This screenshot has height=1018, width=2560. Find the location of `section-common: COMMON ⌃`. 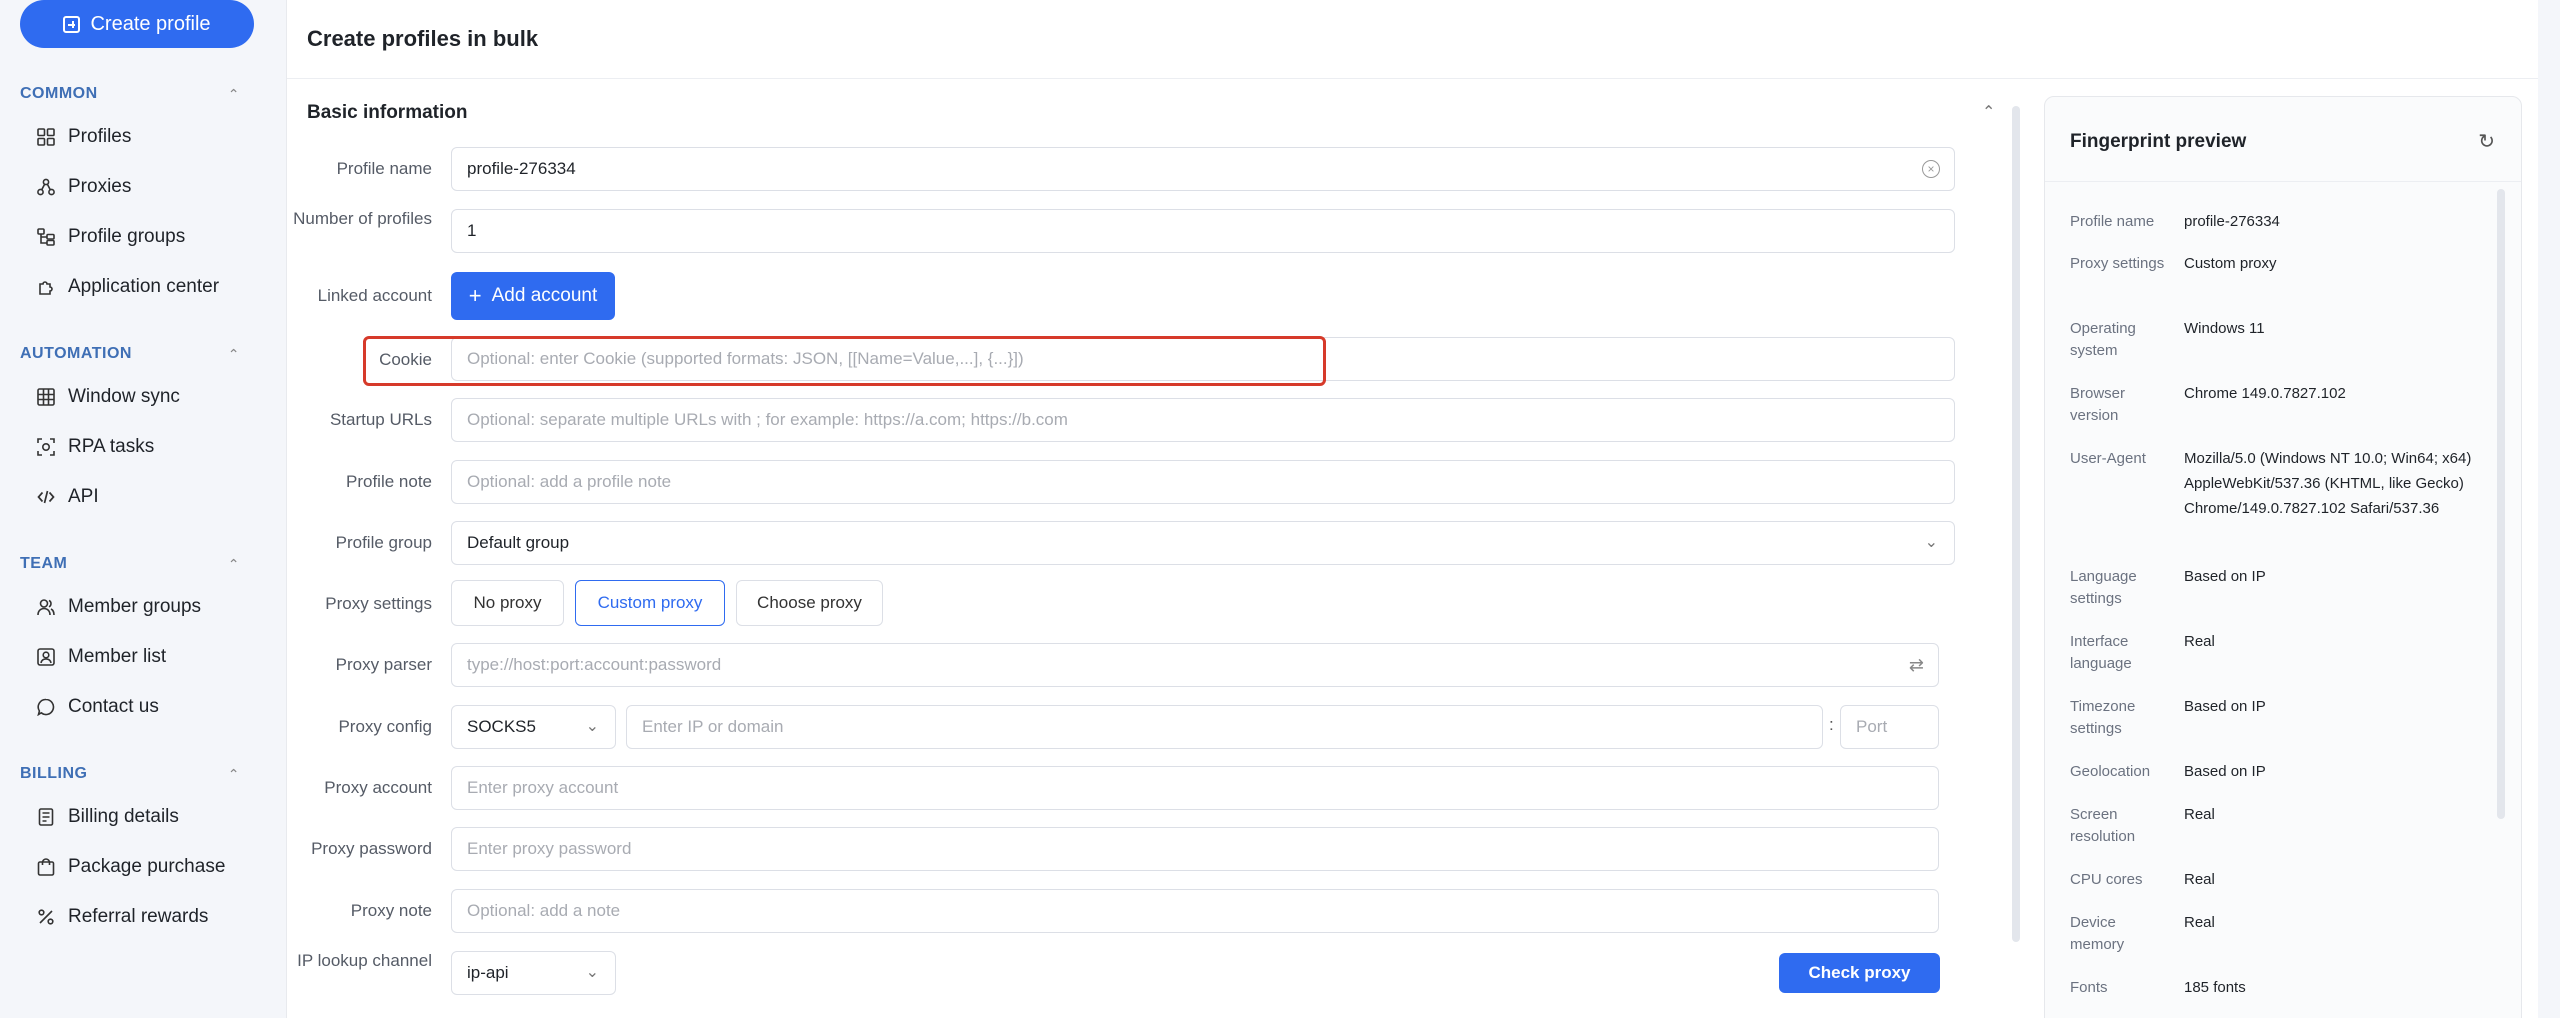

section-common: COMMON ⌃ is located at coordinates (130, 94).